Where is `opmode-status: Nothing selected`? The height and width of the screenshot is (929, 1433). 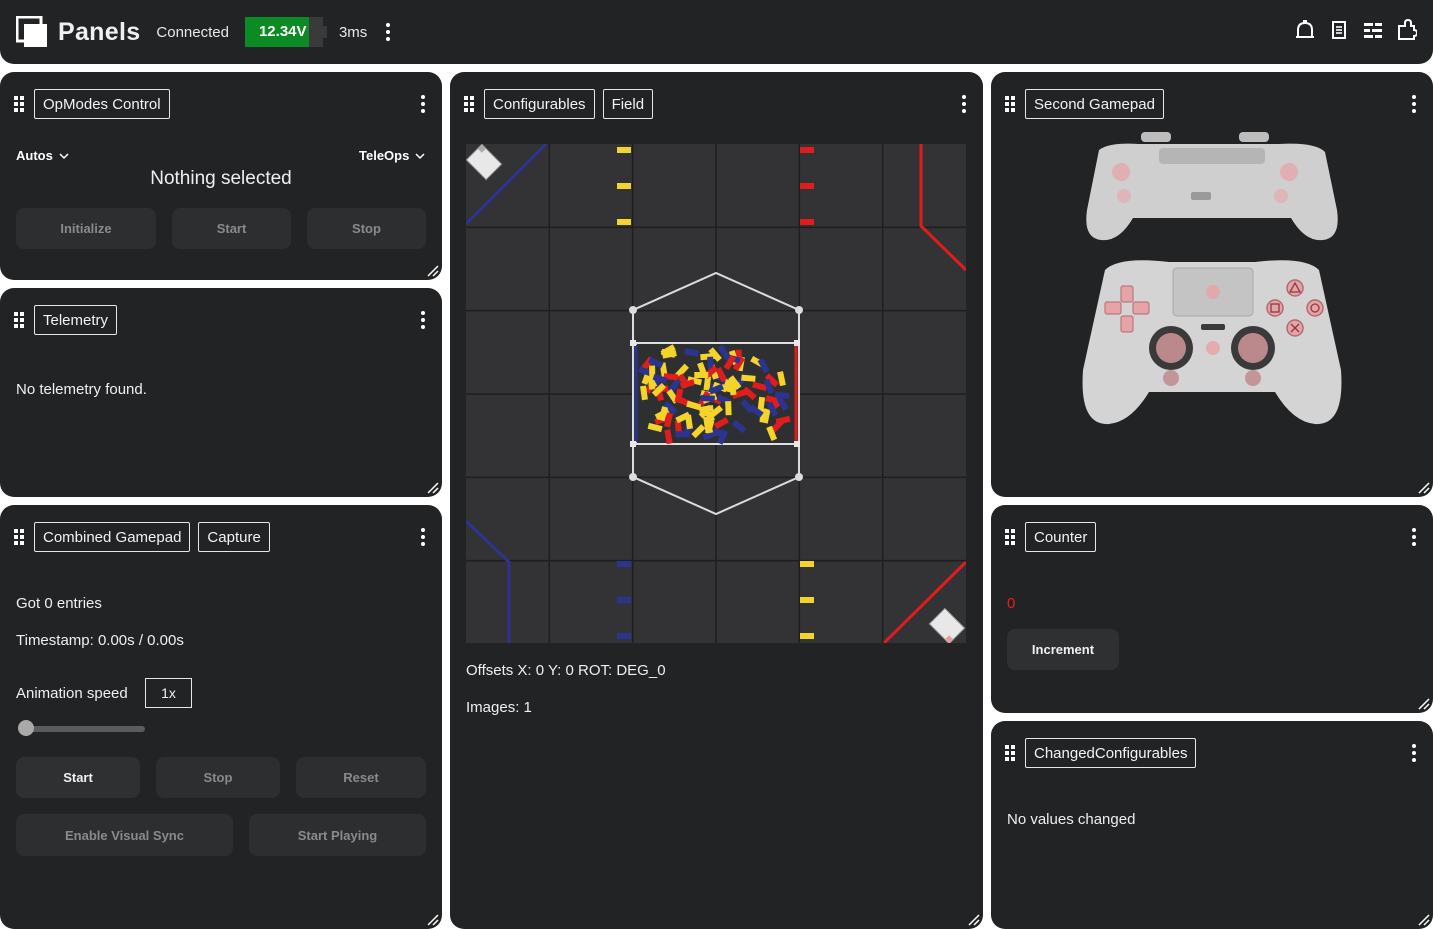 opmode-status: Nothing selected is located at coordinates (221, 178).